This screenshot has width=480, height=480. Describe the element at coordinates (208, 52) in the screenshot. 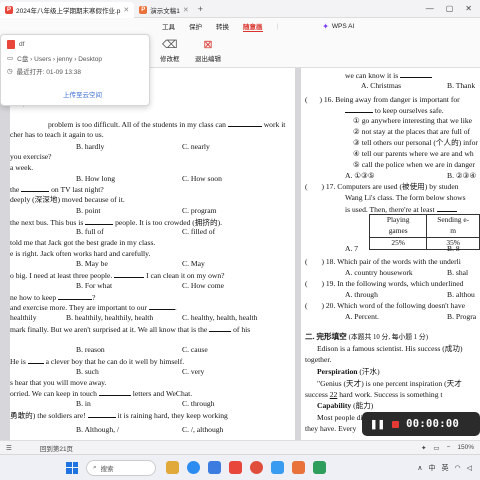

I see `exit-edit-button: ⊠ 退出编辑` at that location.